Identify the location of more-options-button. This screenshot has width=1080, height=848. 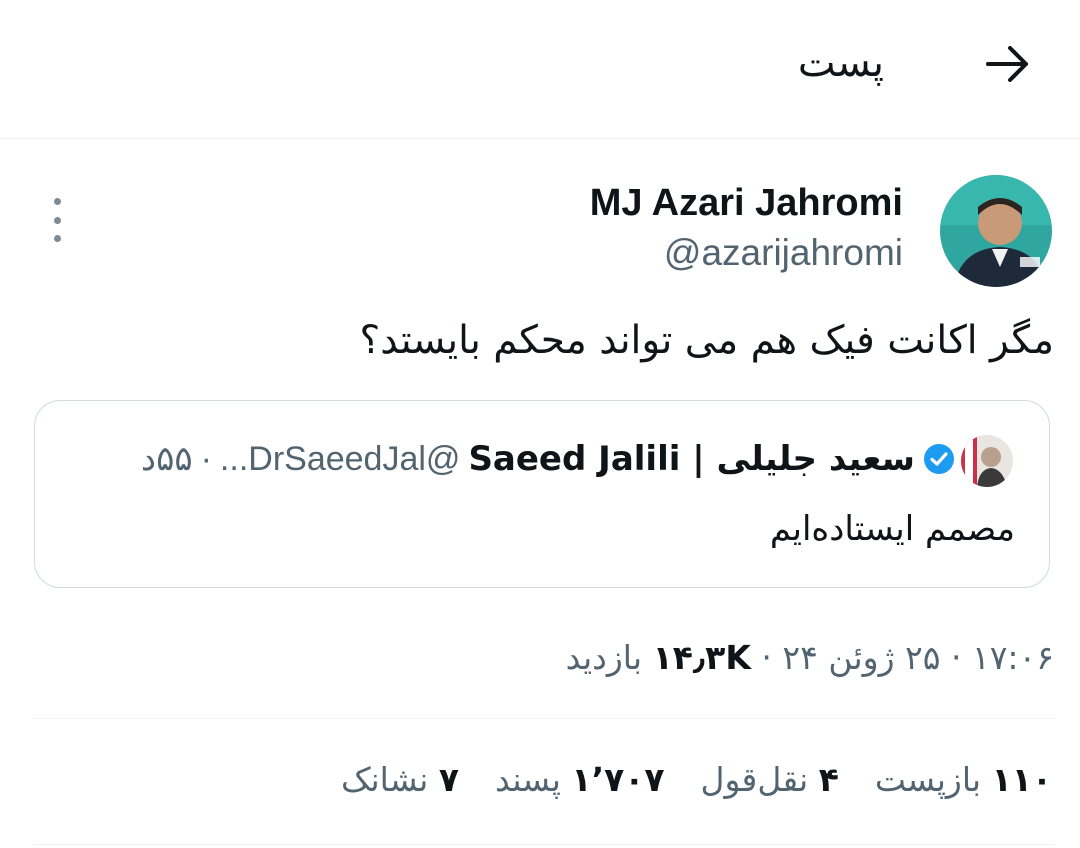
(57, 220).